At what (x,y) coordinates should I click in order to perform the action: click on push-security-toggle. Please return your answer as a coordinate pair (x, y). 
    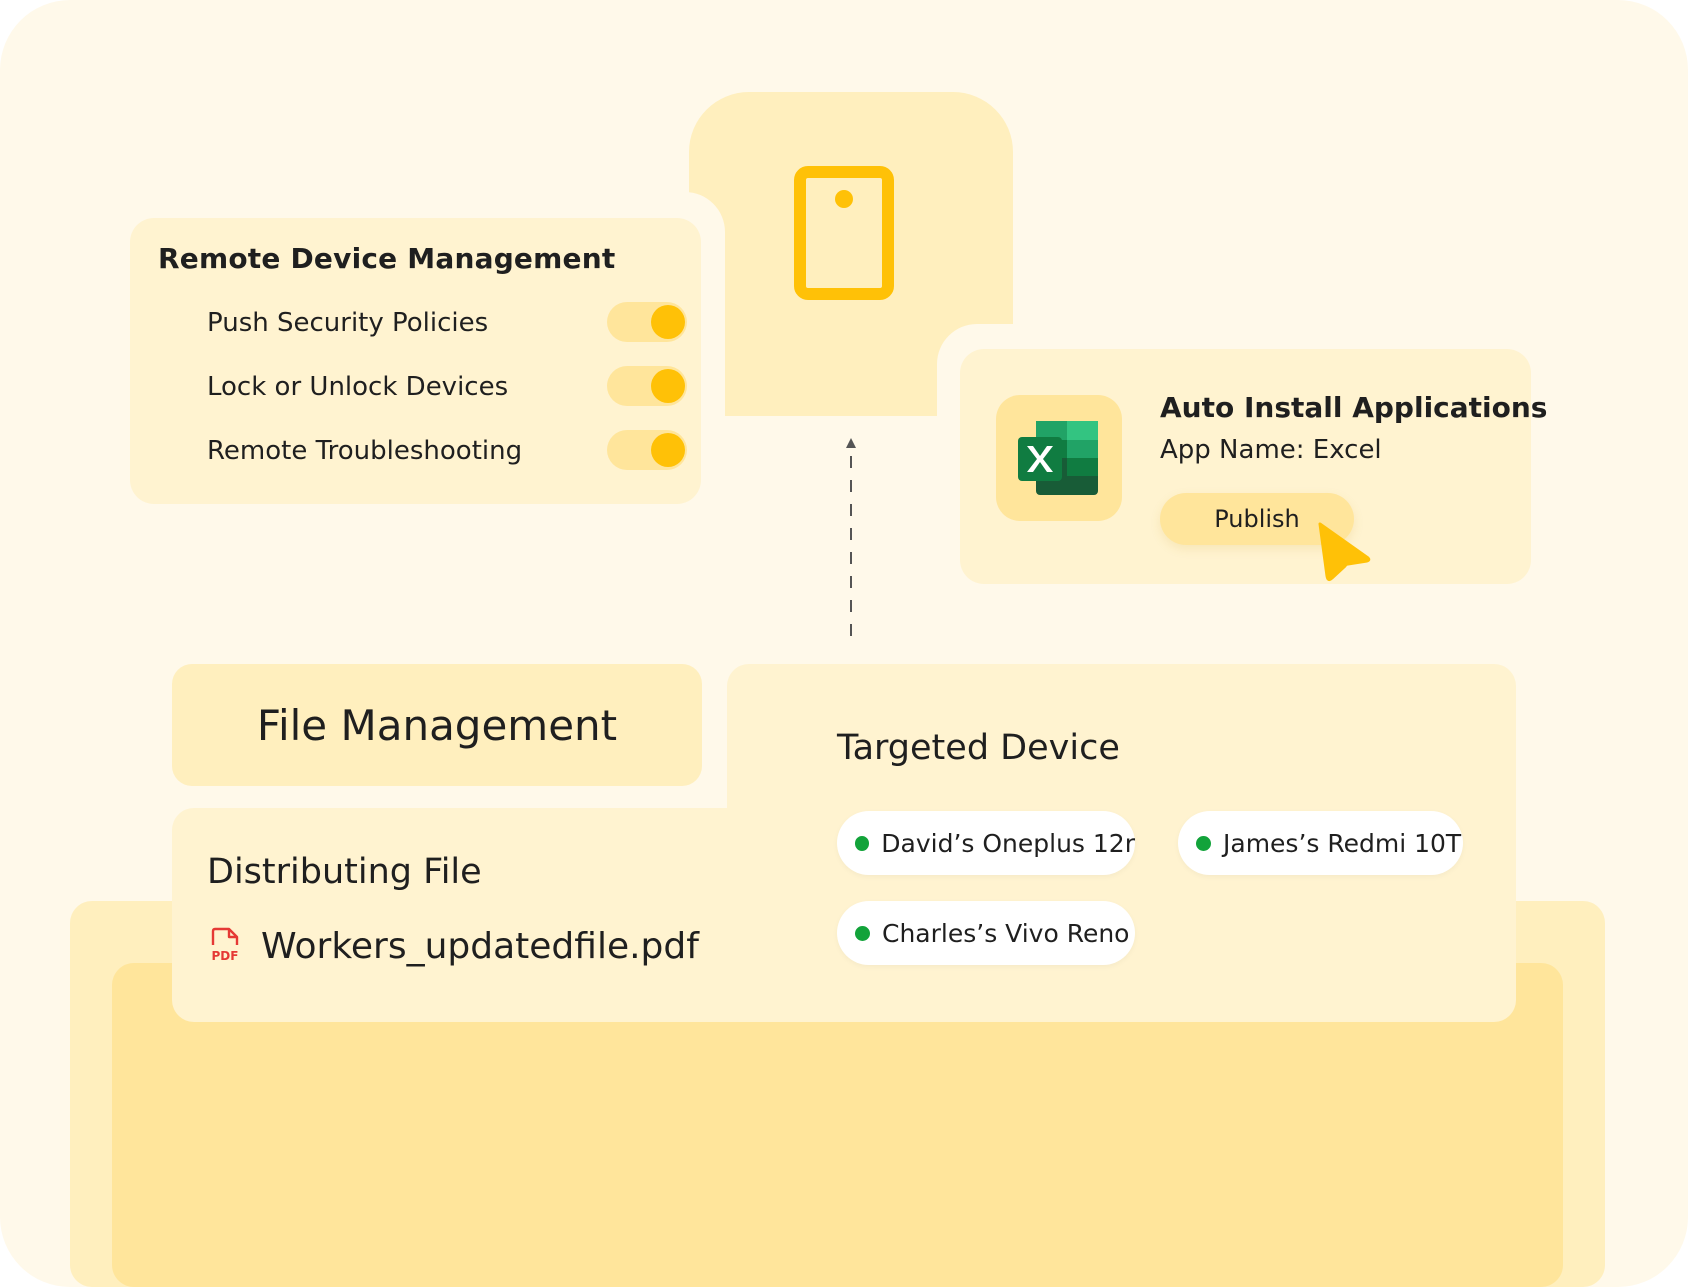
    Looking at the image, I should click on (647, 322).